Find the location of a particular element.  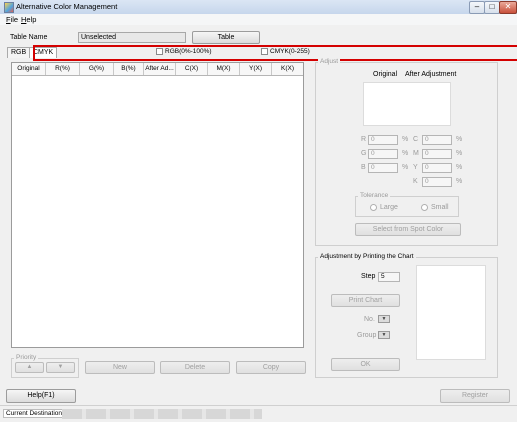

m-percent: % is located at coordinates (459, 153).